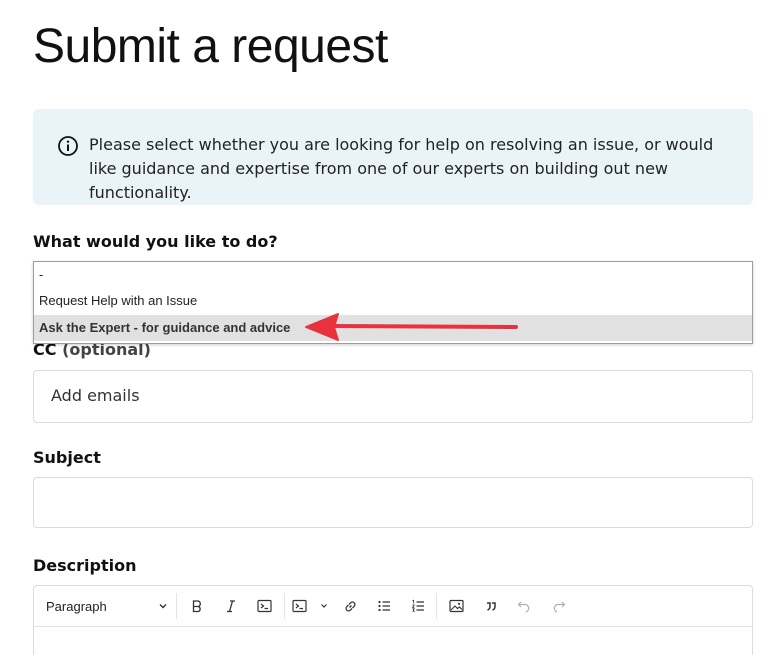 The width and height of the screenshot is (778, 655). Describe the element at coordinates (197, 606) in the screenshot. I see `bold-icon` at that location.